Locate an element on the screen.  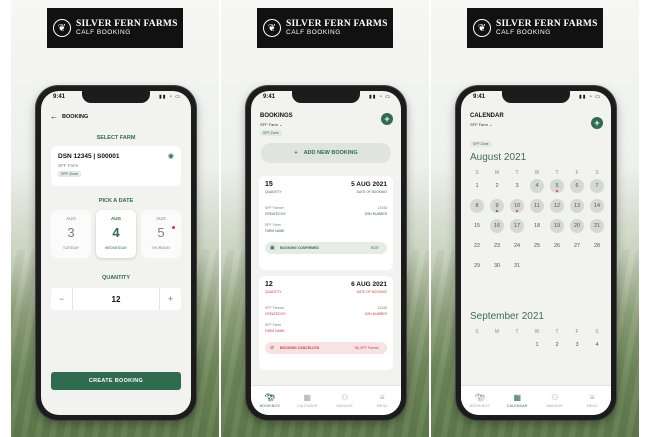
calendar-day: 7 is located at coordinates (597, 186).